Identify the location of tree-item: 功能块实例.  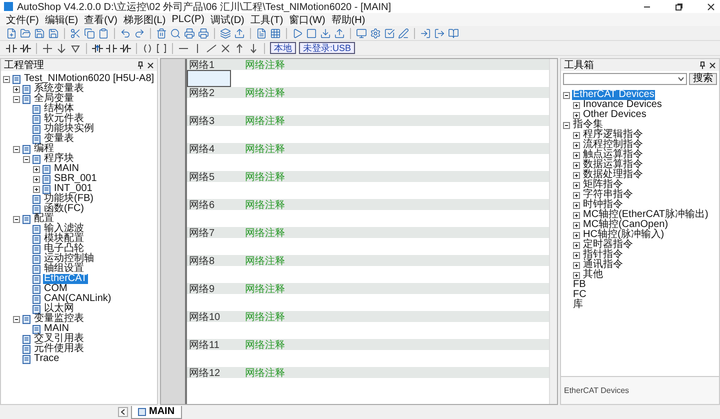
(69, 129).